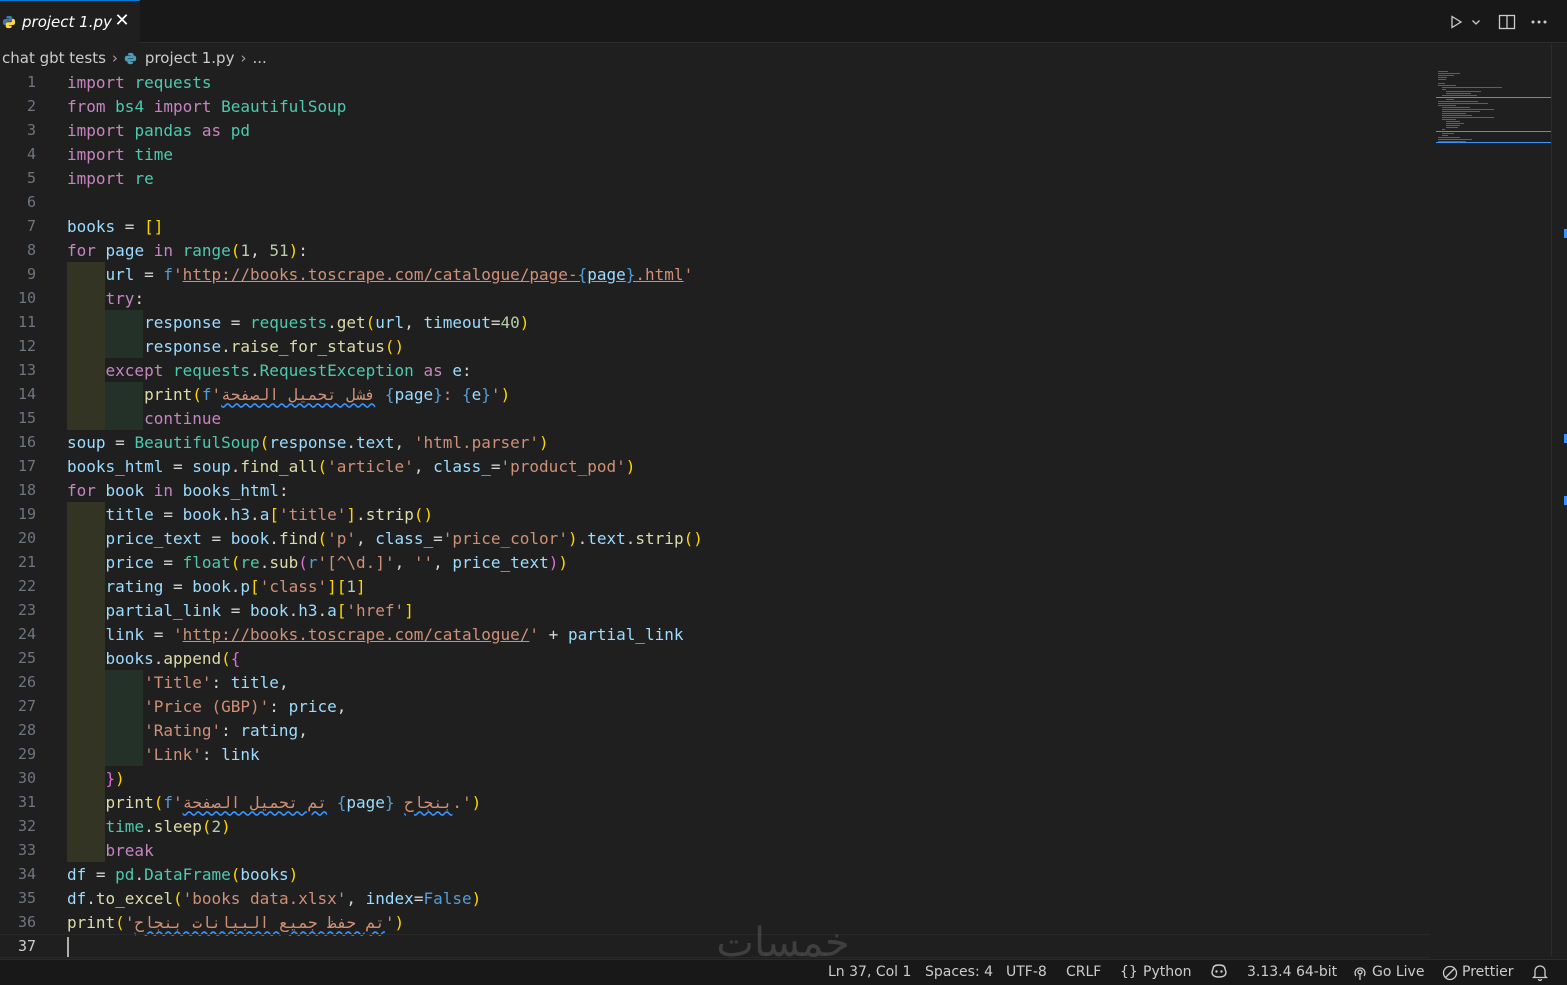 This screenshot has height=985, width=1567. What do you see at coordinates (31, 226) in the screenshot?
I see `line-number: 7` at bounding box center [31, 226].